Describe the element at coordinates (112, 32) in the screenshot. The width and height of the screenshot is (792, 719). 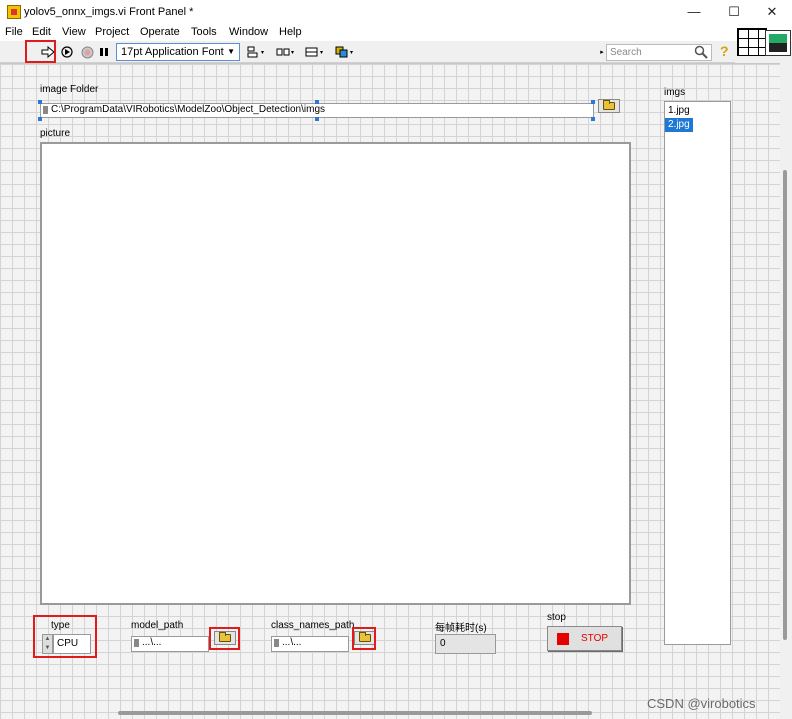
I see `menu-project: Project` at that location.